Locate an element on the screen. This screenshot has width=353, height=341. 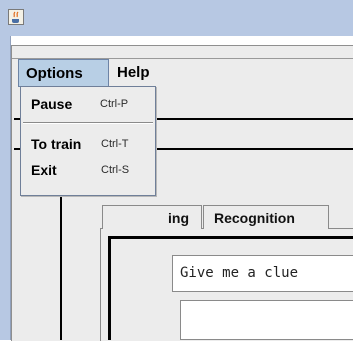
menu-separator is located at coordinates (88, 123).